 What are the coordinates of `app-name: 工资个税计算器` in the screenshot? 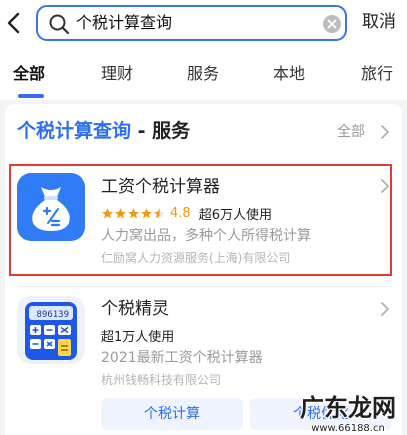 It's located at (160, 187).